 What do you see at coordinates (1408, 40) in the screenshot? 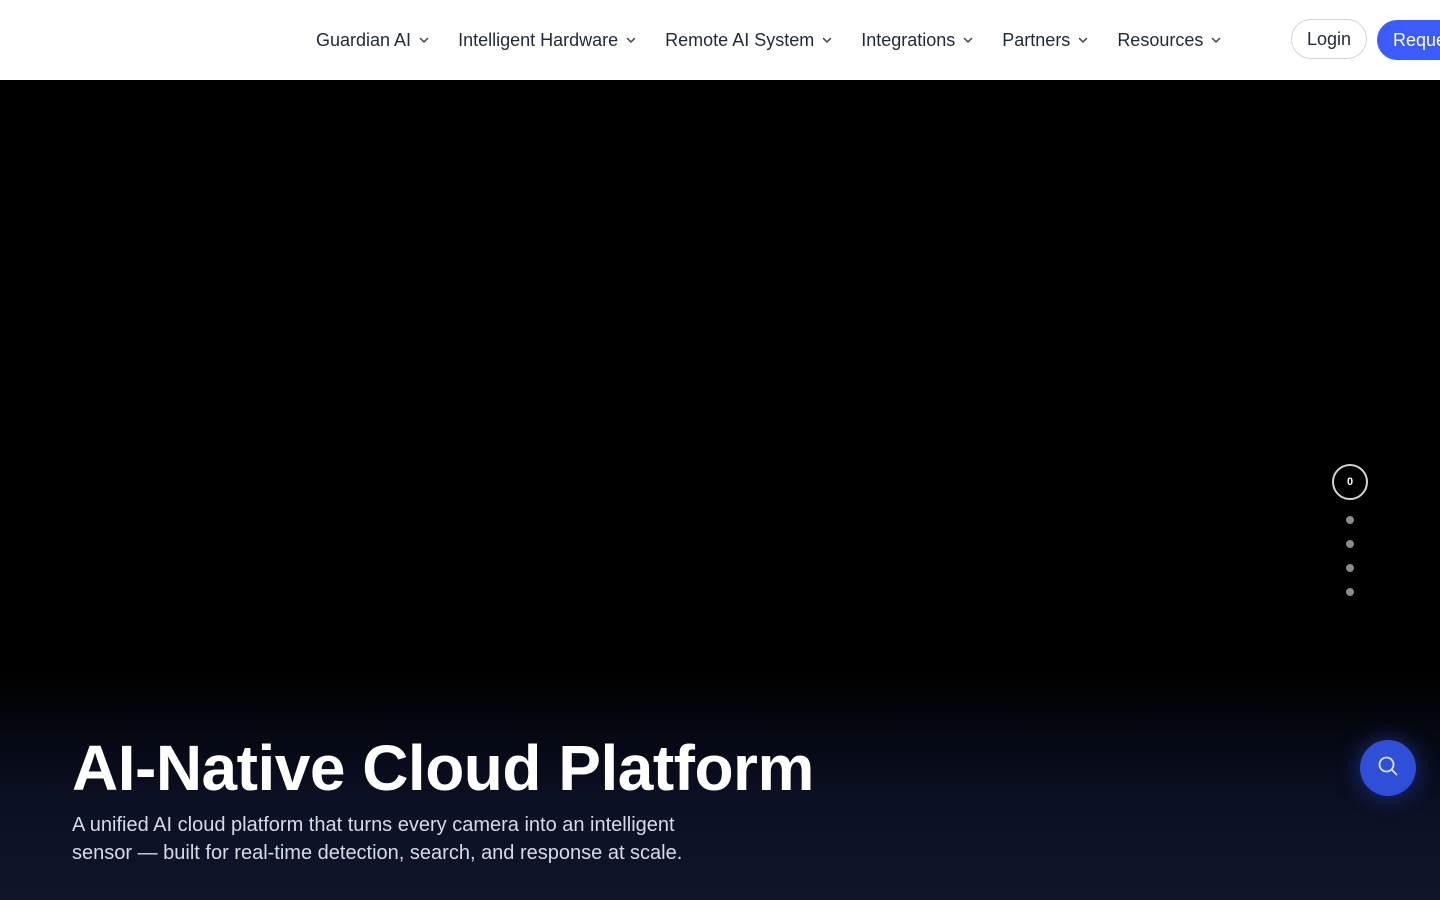
I see `request-demo-button: Reque` at bounding box center [1408, 40].